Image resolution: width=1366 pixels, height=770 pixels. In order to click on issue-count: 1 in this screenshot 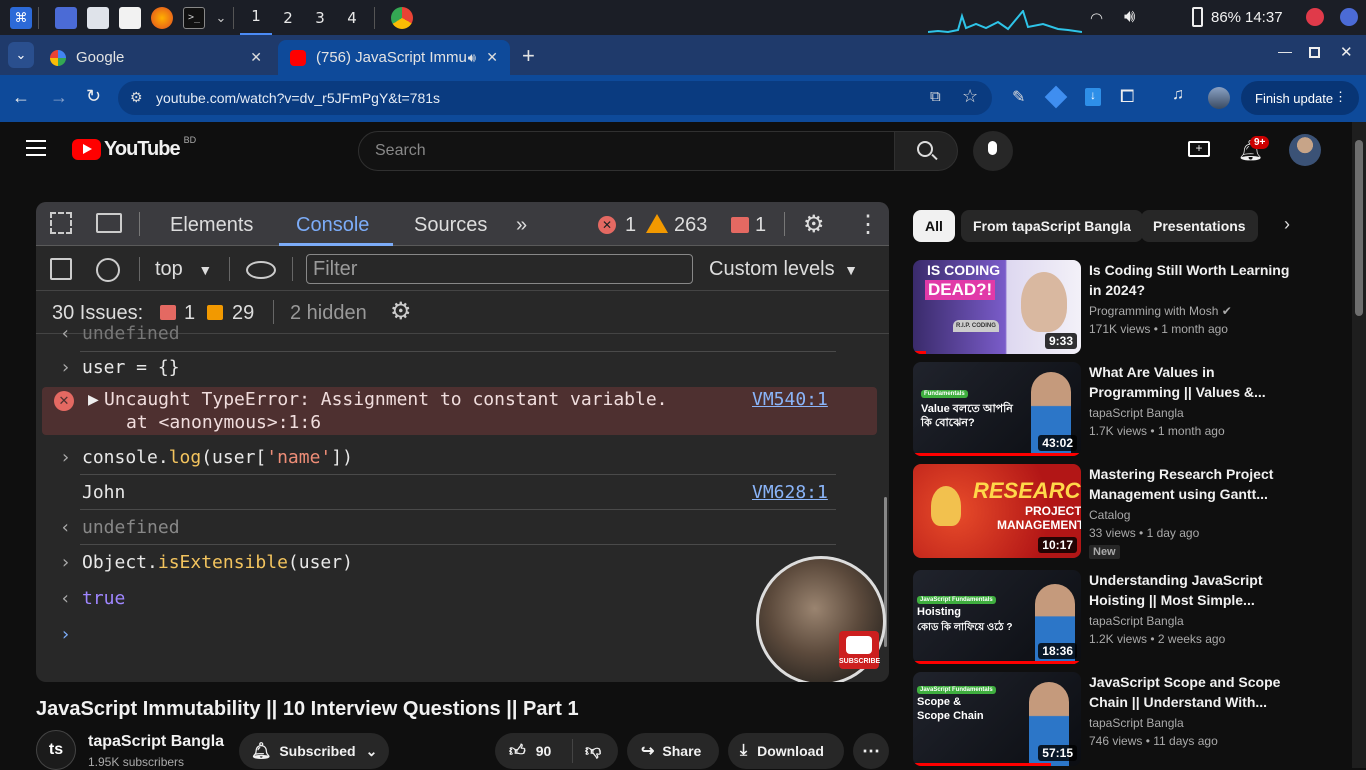, I will do `click(760, 225)`.